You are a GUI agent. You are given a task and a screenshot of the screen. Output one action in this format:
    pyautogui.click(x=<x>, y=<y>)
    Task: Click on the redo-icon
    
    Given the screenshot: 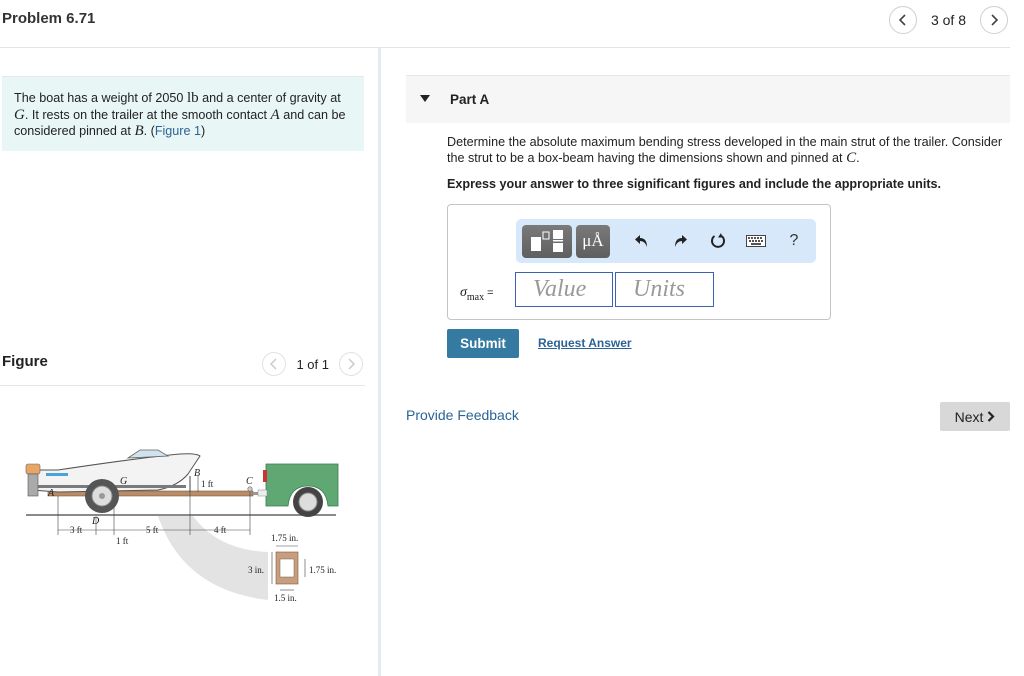 What is the action you would take?
    pyautogui.click(x=681, y=241)
    